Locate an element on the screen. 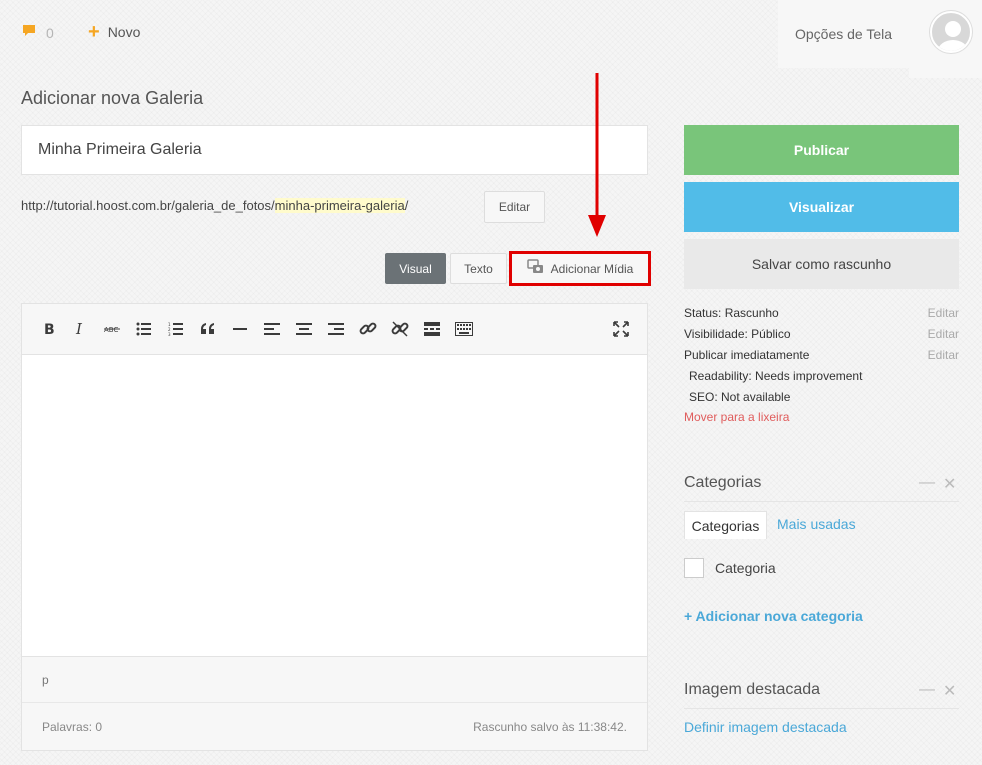  visibility-text: Visibilidade: Público is located at coordinates (737, 334).